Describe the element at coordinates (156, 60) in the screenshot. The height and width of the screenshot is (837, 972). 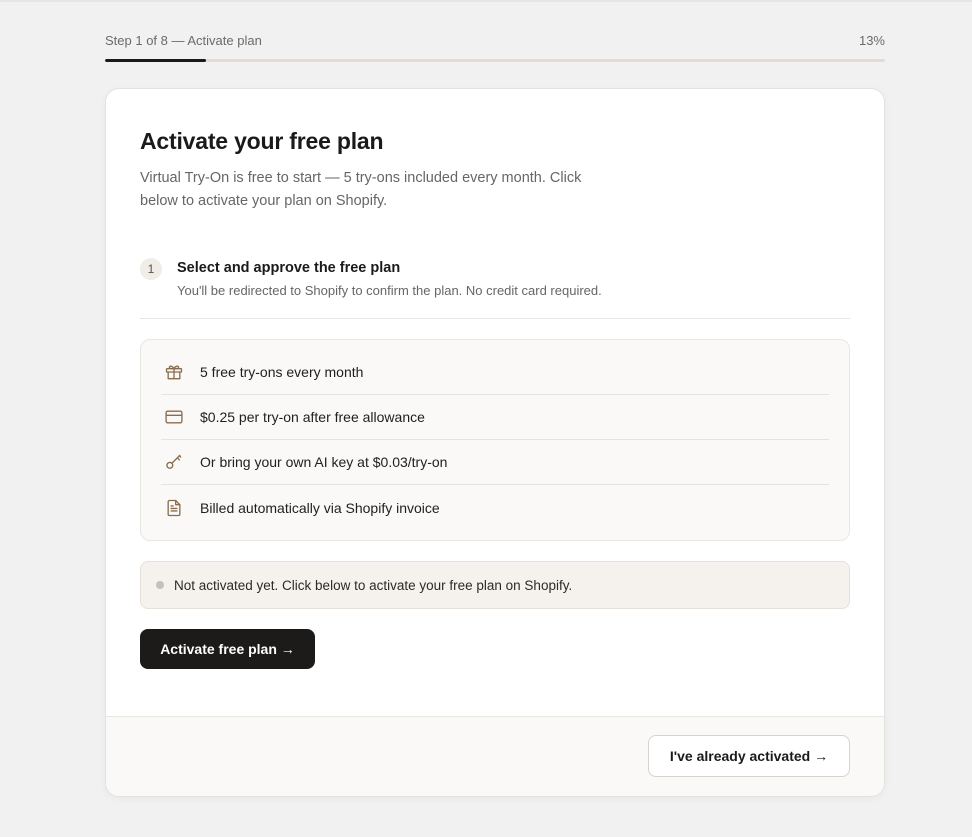
I see `progress-bar-fill` at that location.